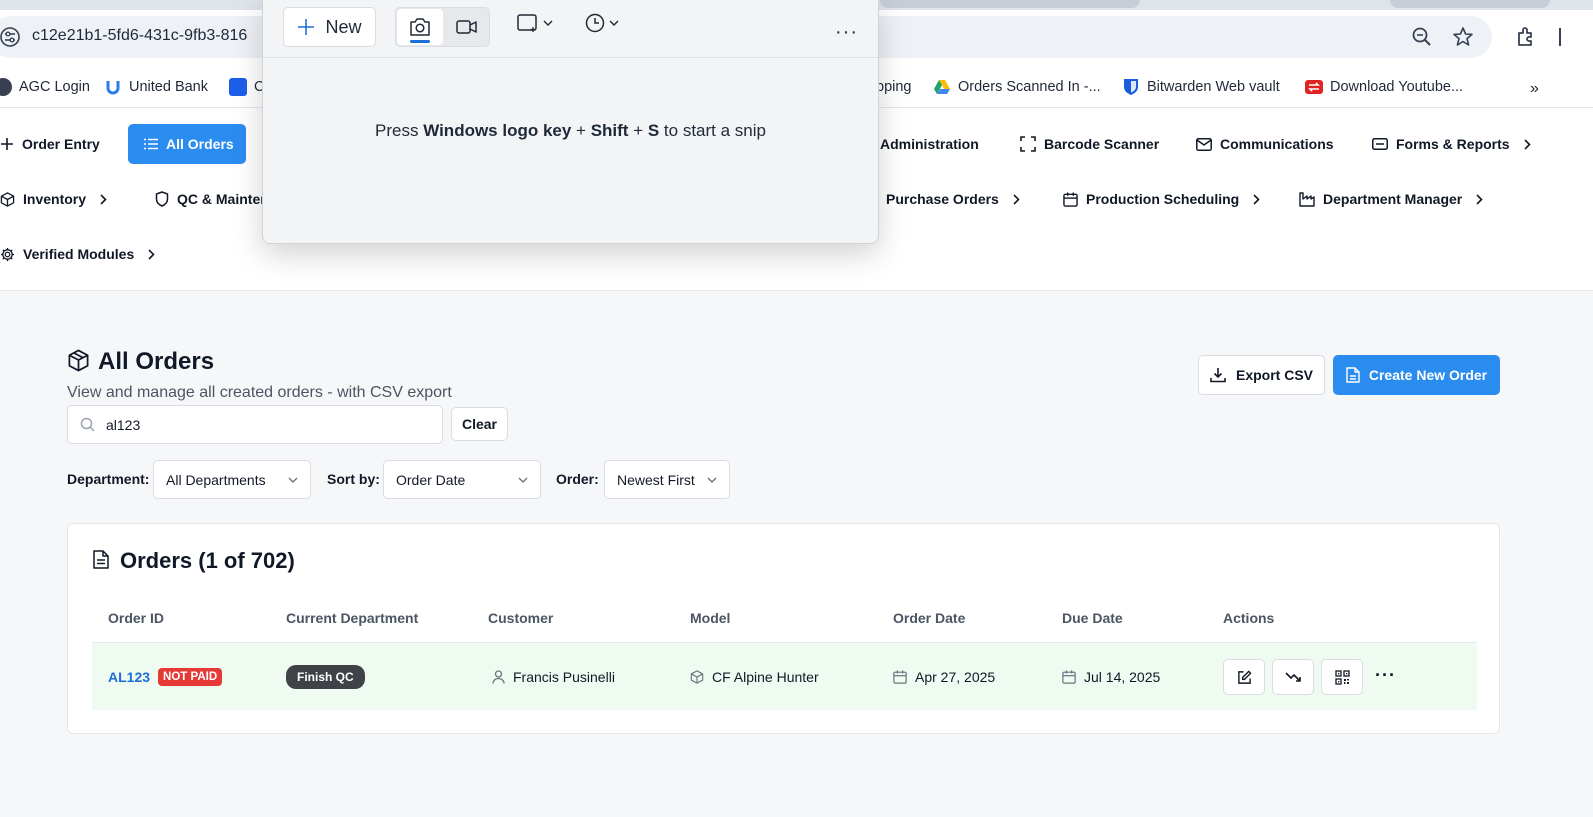 Image resolution: width=1593 pixels, height=817 pixels. What do you see at coordinates (136, 618) in the screenshot?
I see `column-header-order-id: Order ID` at bounding box center [136, 618].